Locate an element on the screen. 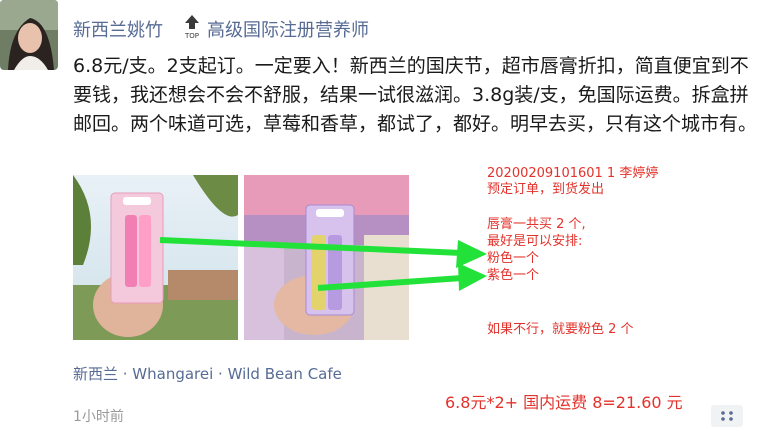 This screenshot has width=762, height=431. author-title: 高级国际注册营养师 is located at coordinates (288, 30).